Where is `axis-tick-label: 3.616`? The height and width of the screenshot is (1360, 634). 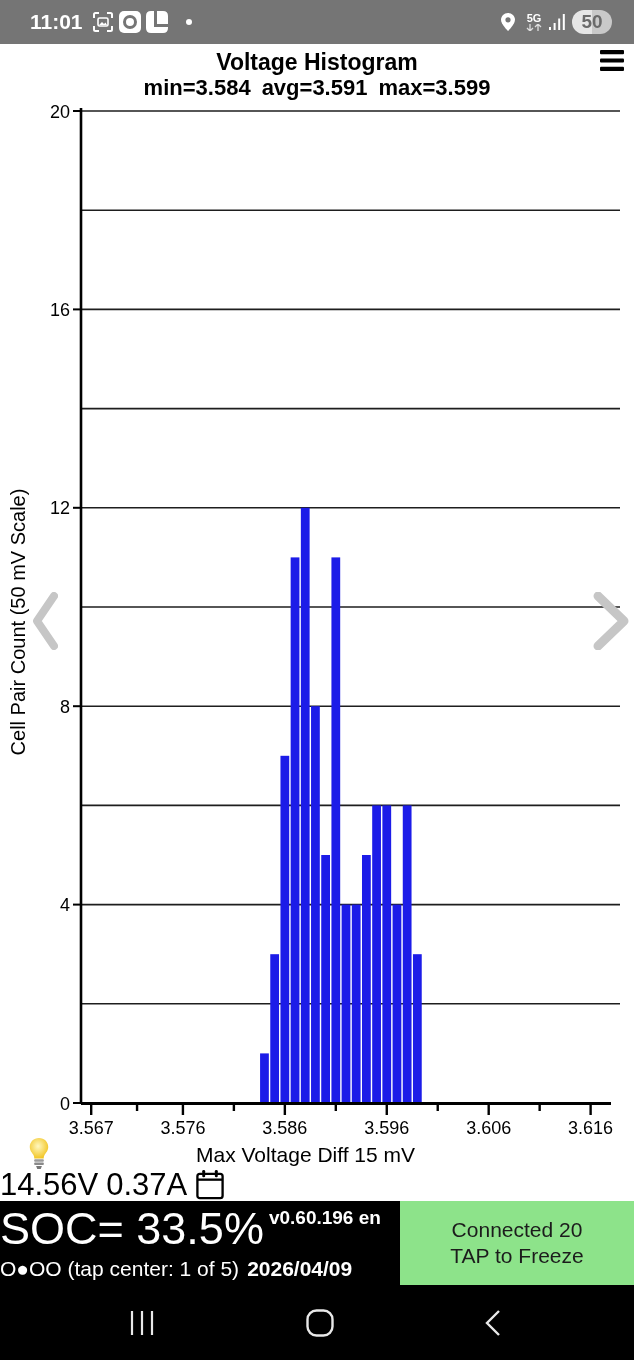
axis-tick-label: 3.616 is located at coordinates (591, 1128).